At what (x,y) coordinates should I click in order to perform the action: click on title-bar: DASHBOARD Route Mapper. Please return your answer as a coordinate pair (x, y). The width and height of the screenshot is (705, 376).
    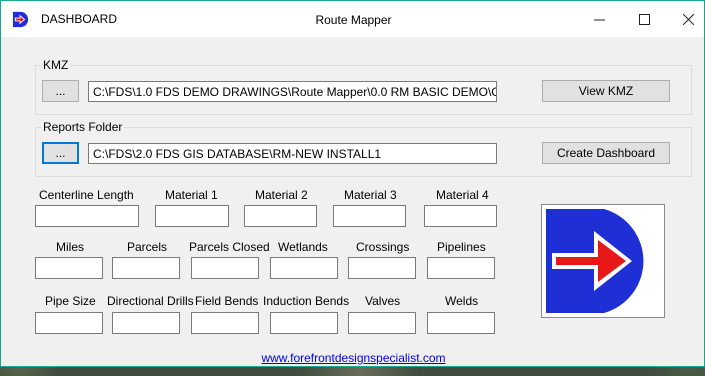
    Looking at the image, I should click on (352, 19).